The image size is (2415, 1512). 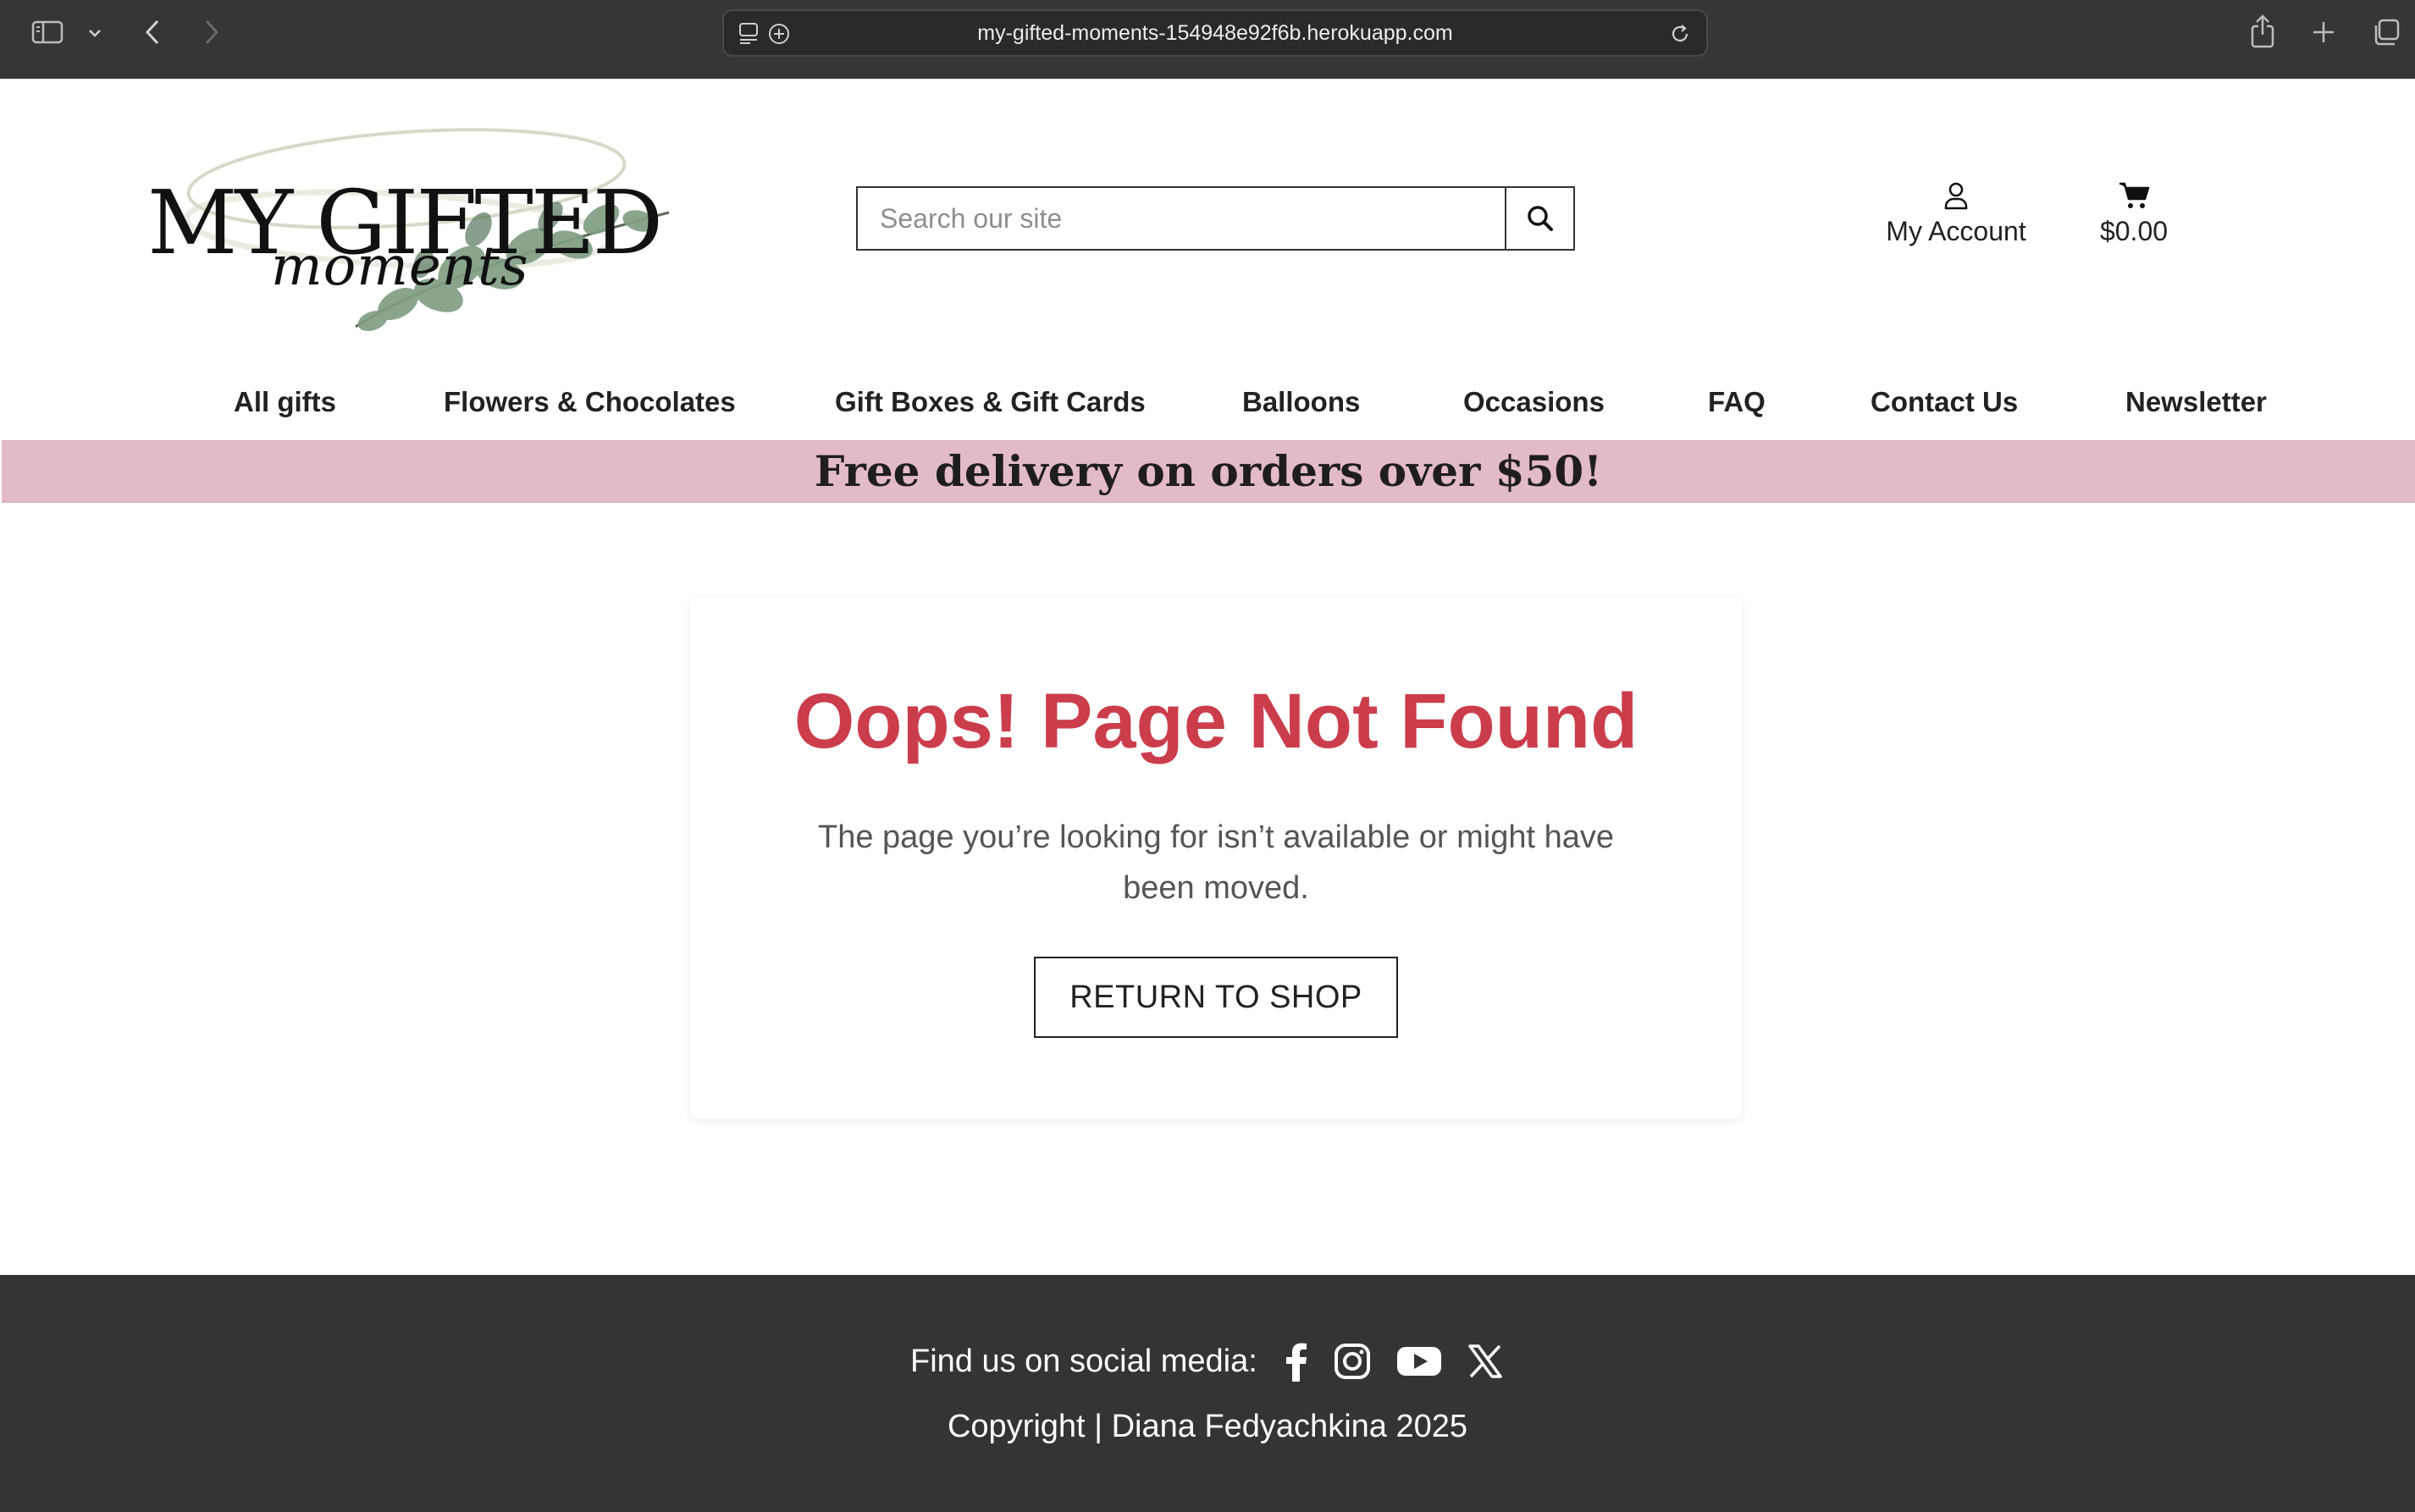 I want to click on account-label: My Account, so click(x=1956, y=231).